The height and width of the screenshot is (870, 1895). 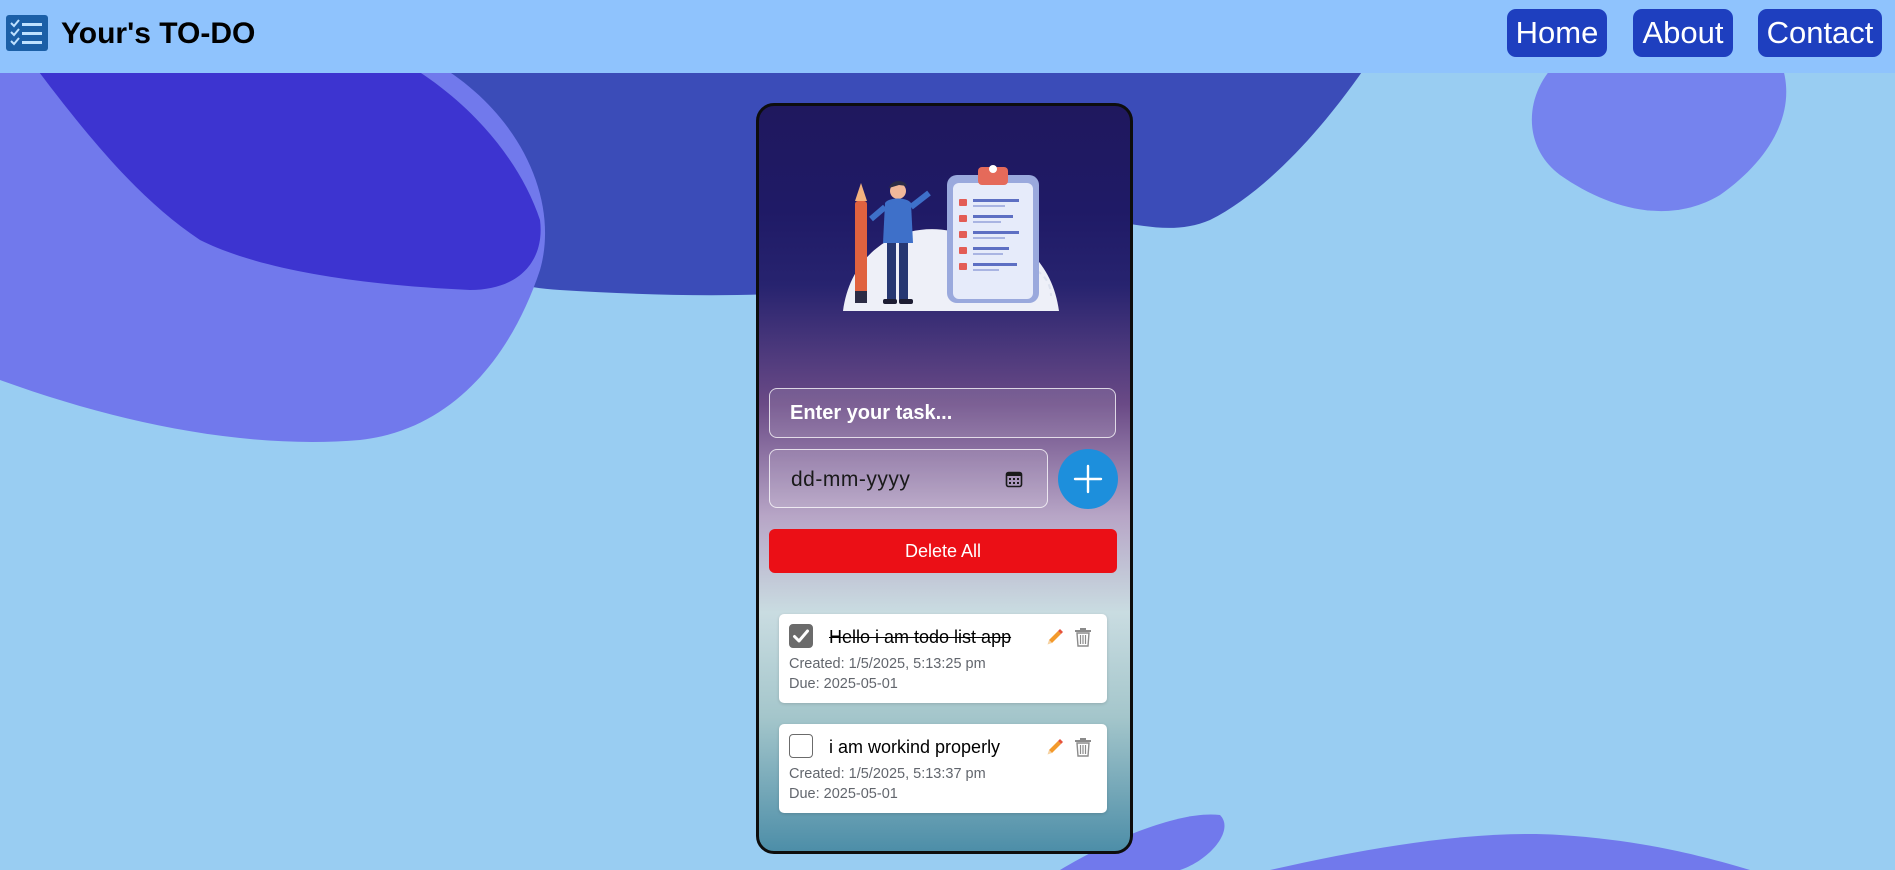 I want to click on brand-title: Your's TO-DO, so click(x=158, y=33).